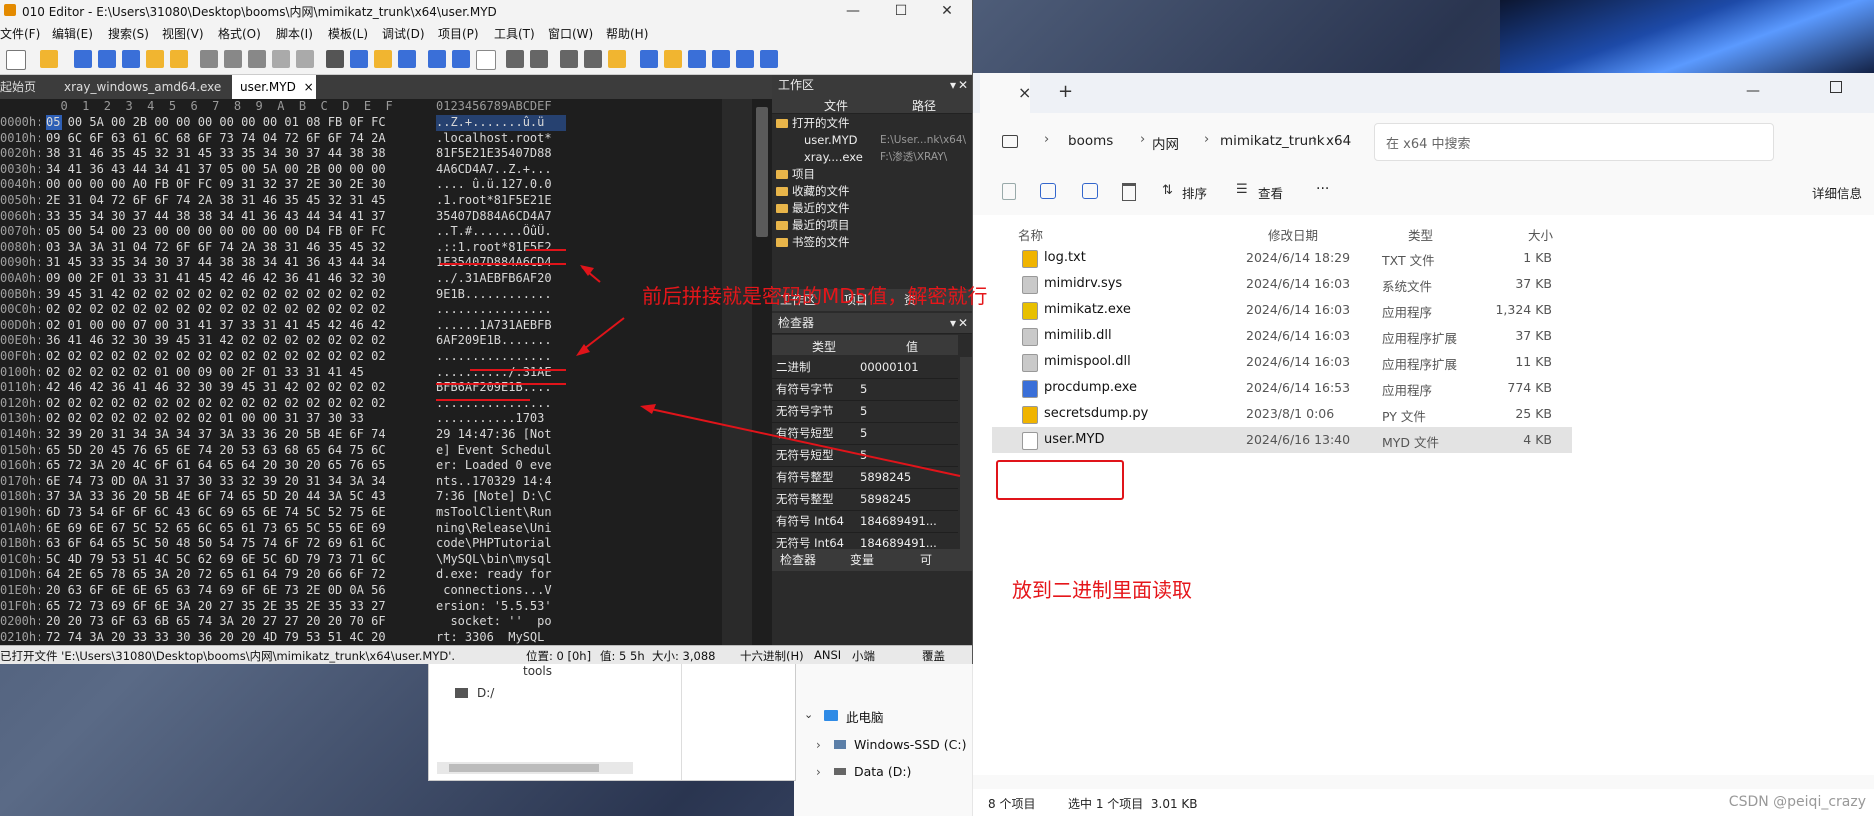  Describe the element at coordinates (1102, 590) in the screenshot. I see `annotation-binary: 放到二进制里面读取` at that location.